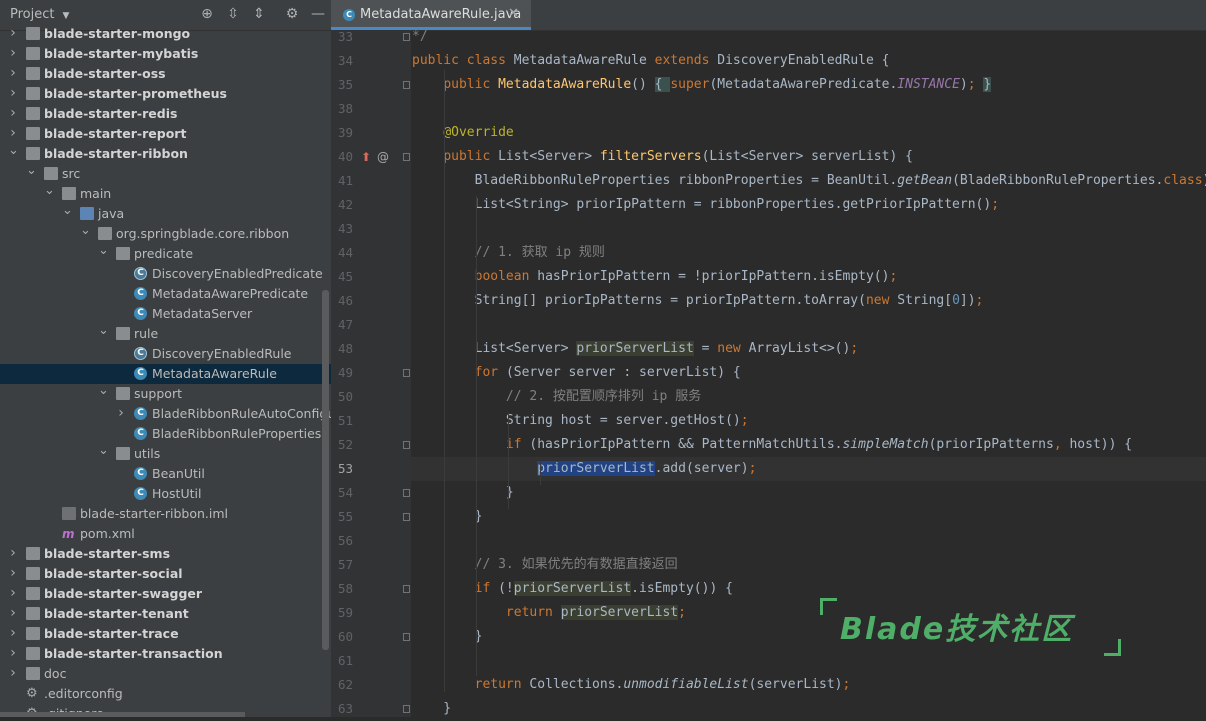  What do you see at coordinates (165, 474) in the screenshot?
I see `tree-item: C BeanUtil` at bounding box center [165, 474].